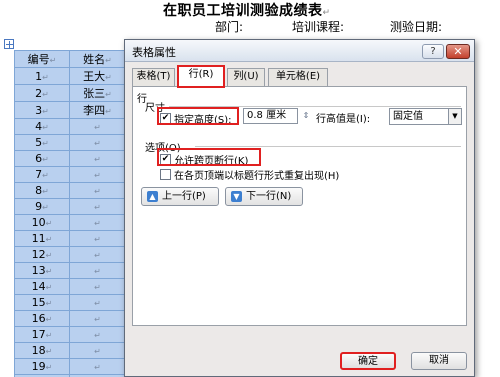  Describe the element at coordinates (246, 77) in the screenshot. I see `tab-column: 列(U)` at that location.